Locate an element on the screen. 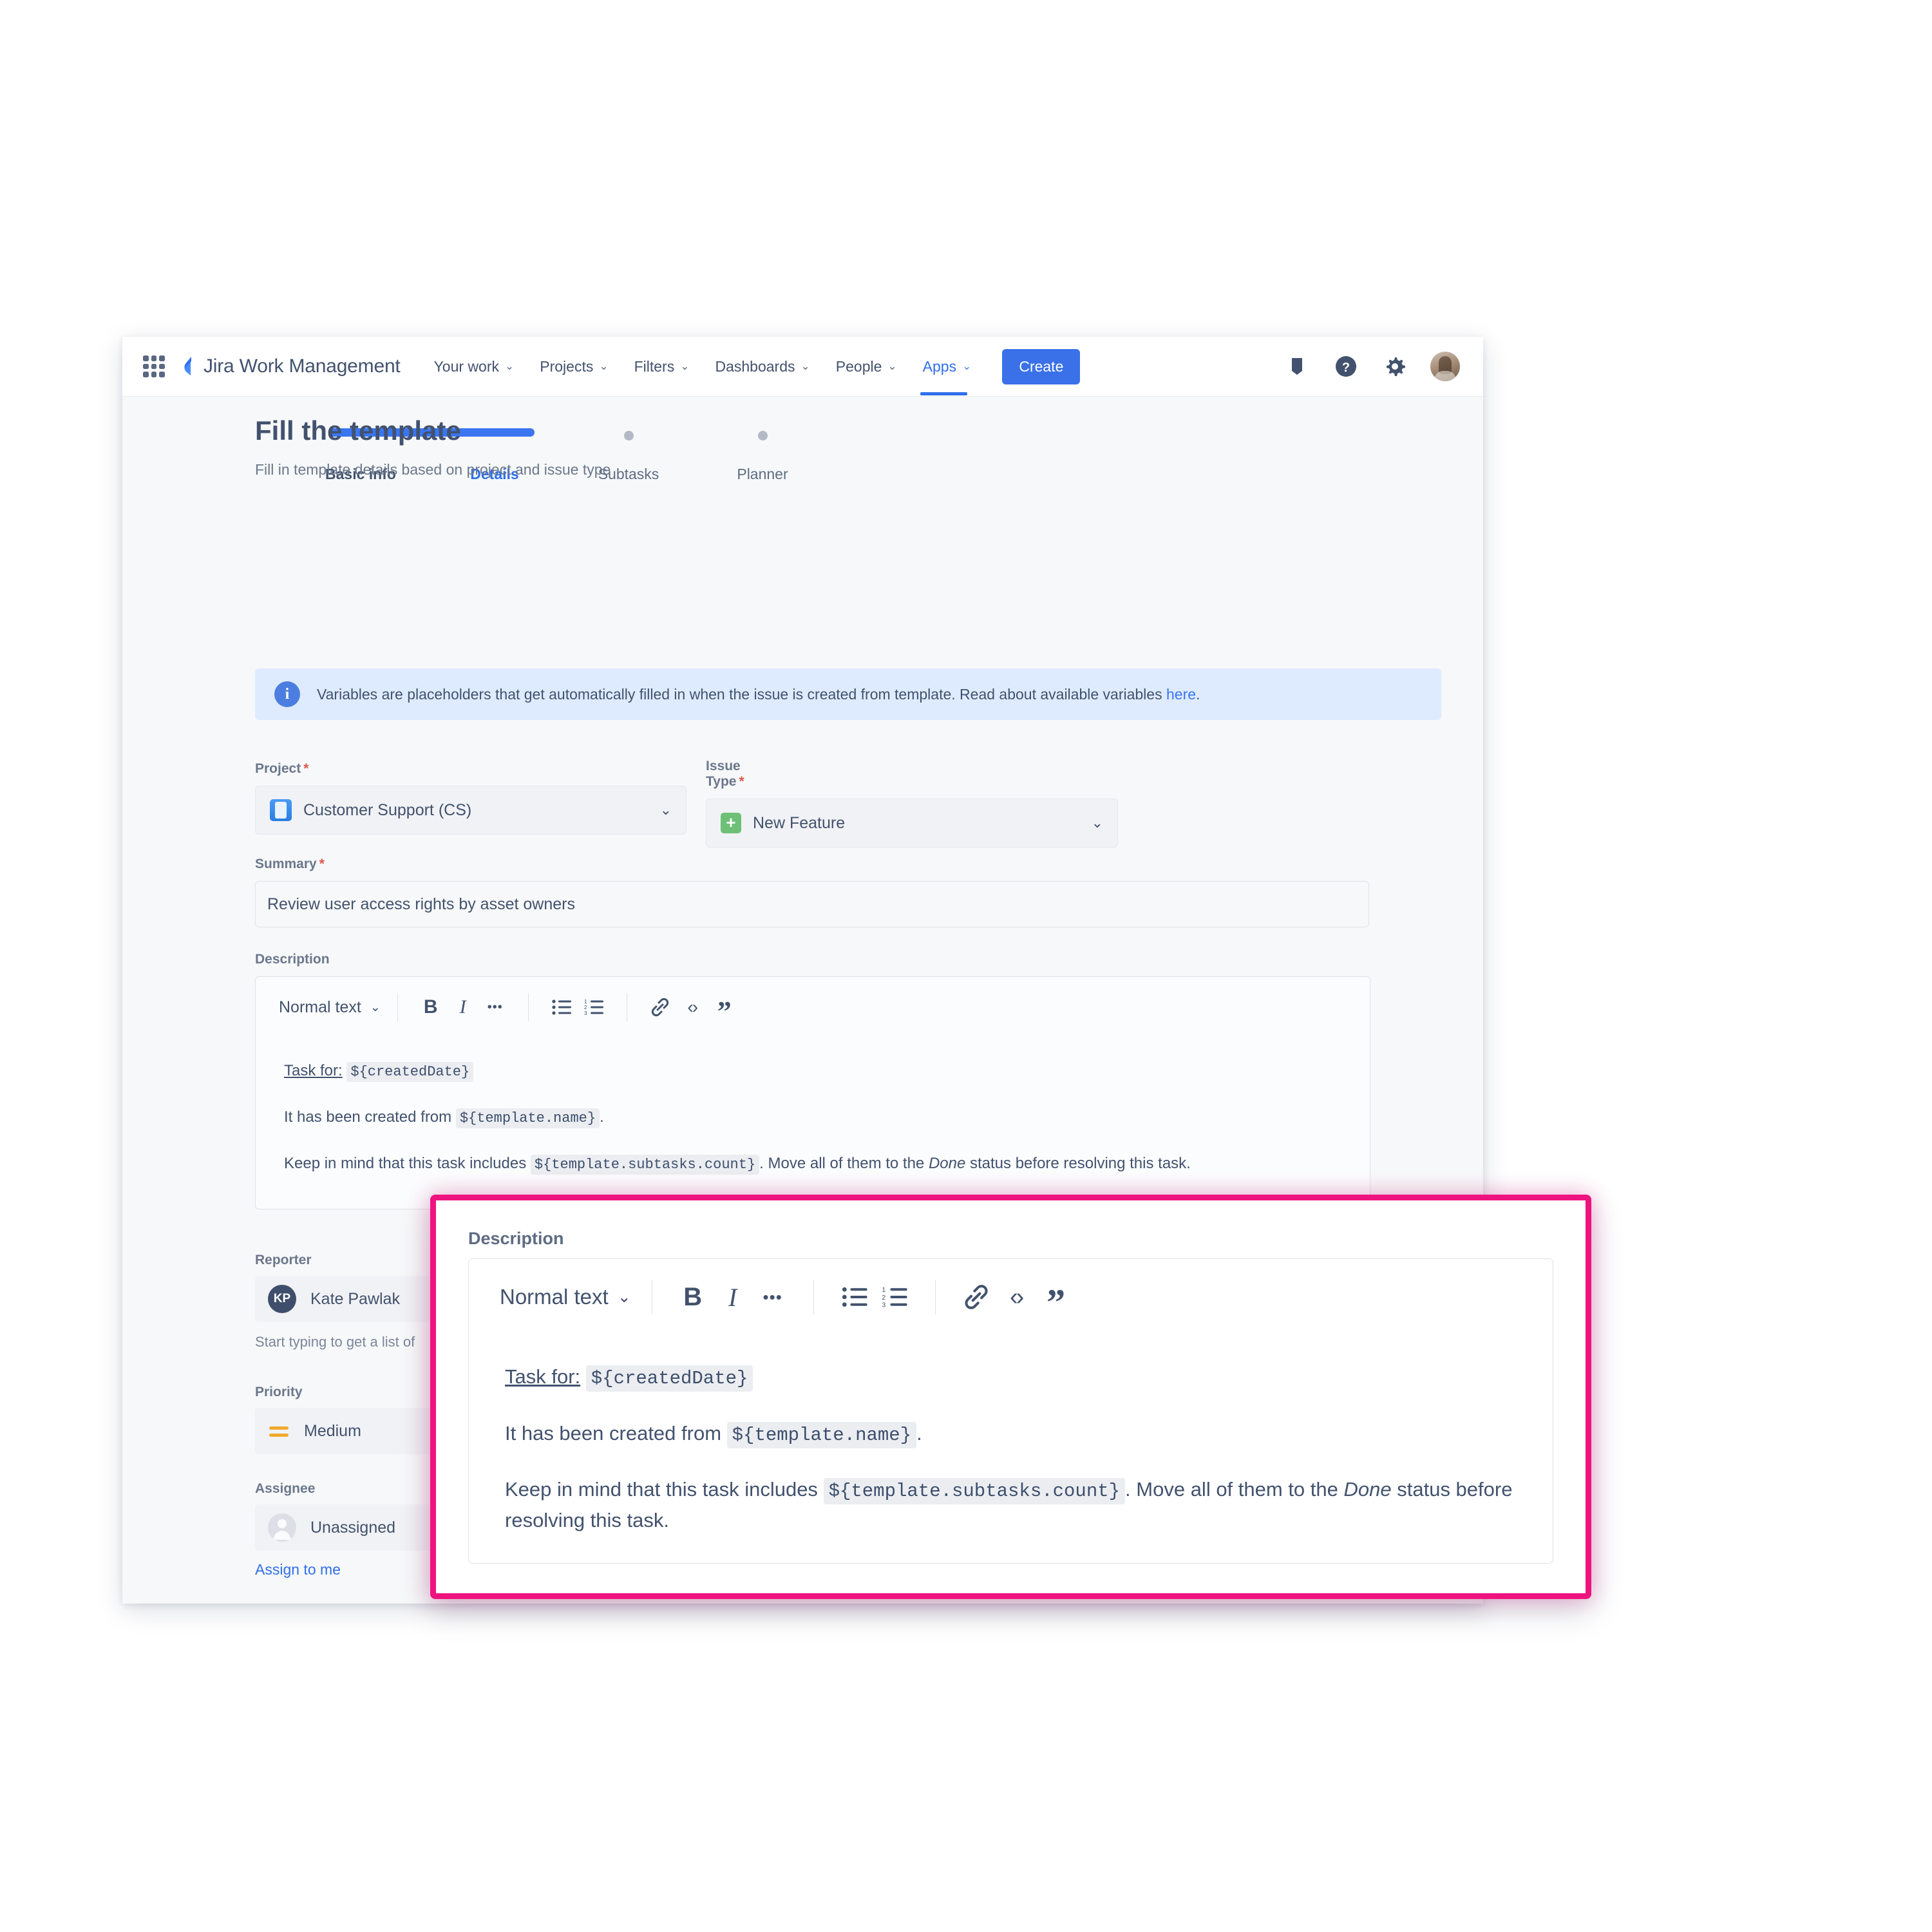  brand-home-link: Jira Work Management is located at coordinates (290, 366).